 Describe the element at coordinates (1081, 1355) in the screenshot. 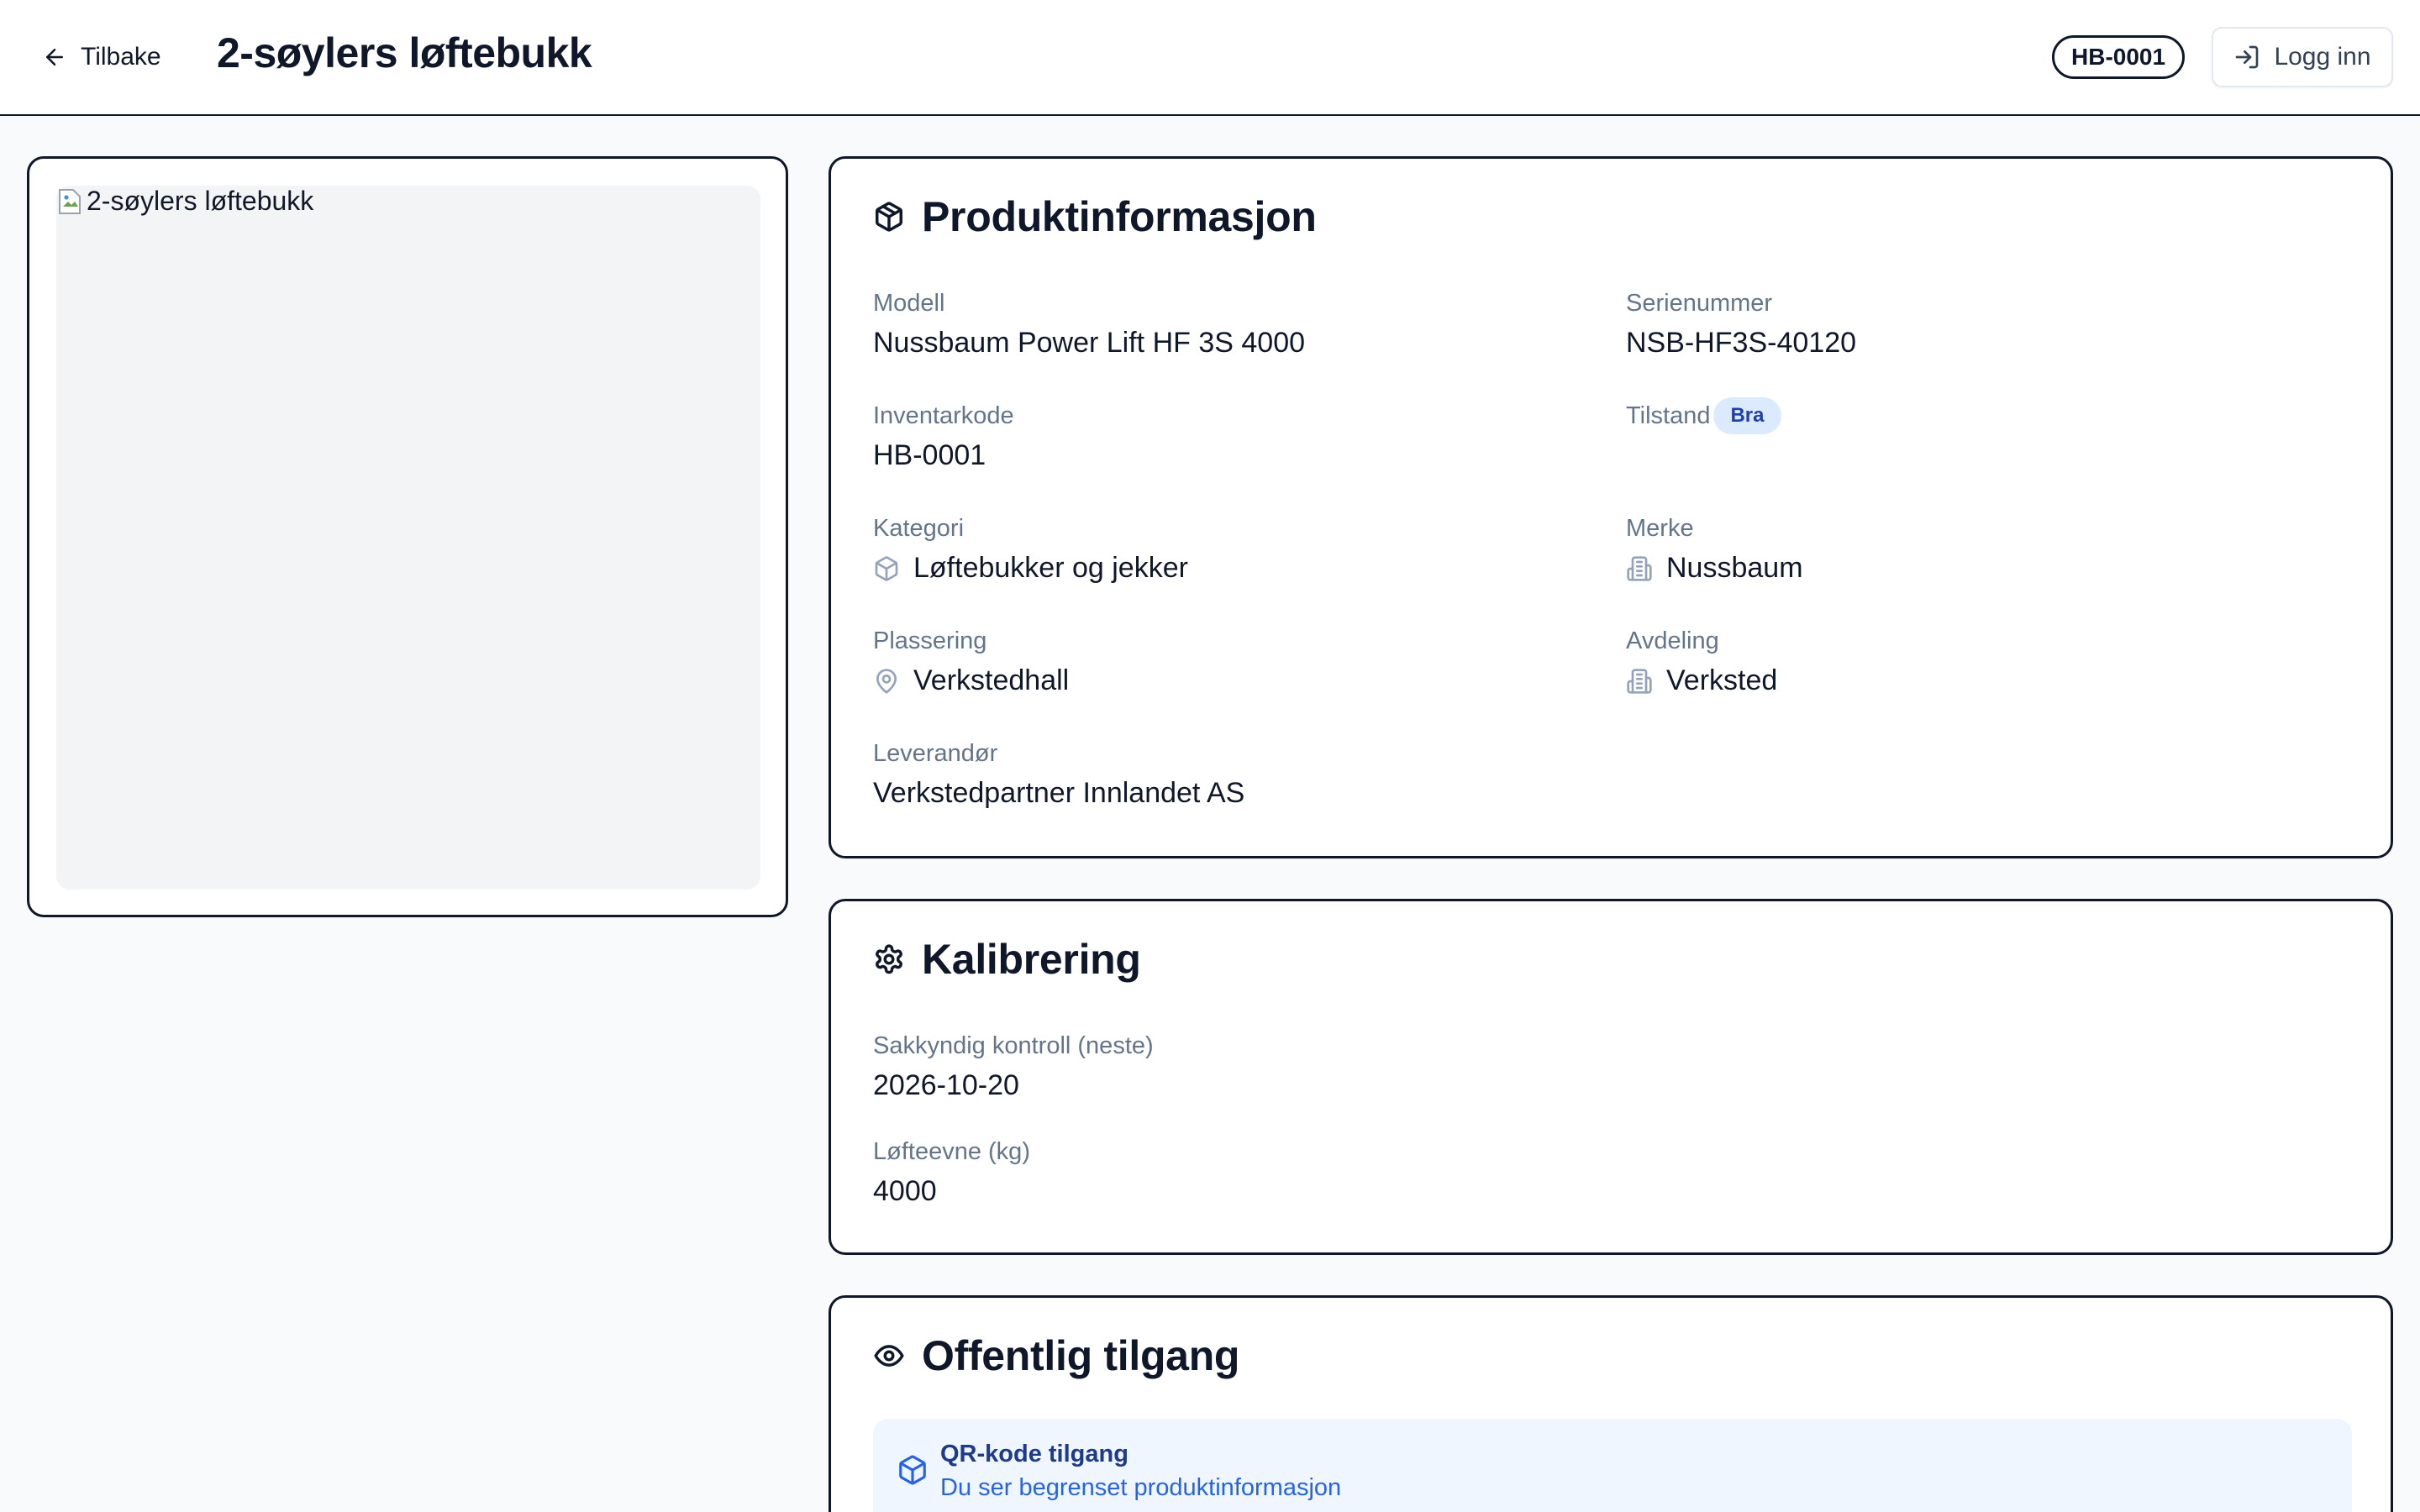

I see `public-access-heading: Offentlig tilgang` at that location.